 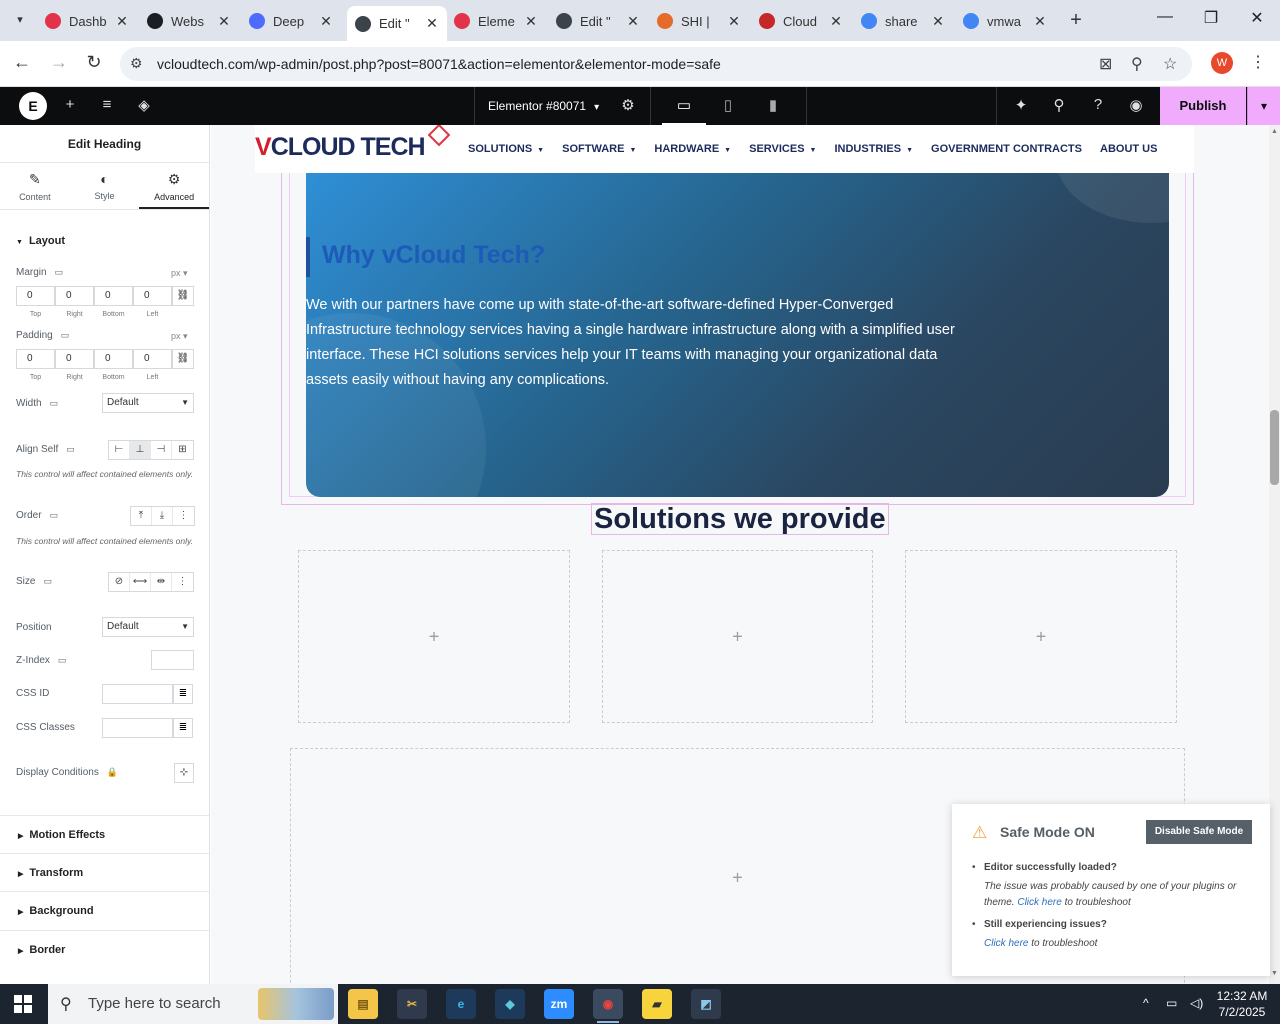 I want to click on profile-avatar: W, so click(x=1222, y=63).